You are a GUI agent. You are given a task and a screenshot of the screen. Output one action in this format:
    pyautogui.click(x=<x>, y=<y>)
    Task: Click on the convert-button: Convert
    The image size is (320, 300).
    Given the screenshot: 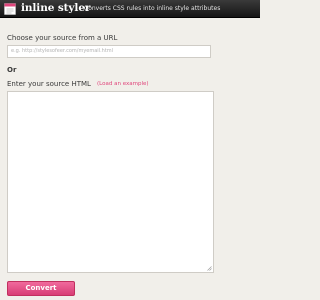 What is the action you would take?
    pyautogui.click(x=41, y=288)
    